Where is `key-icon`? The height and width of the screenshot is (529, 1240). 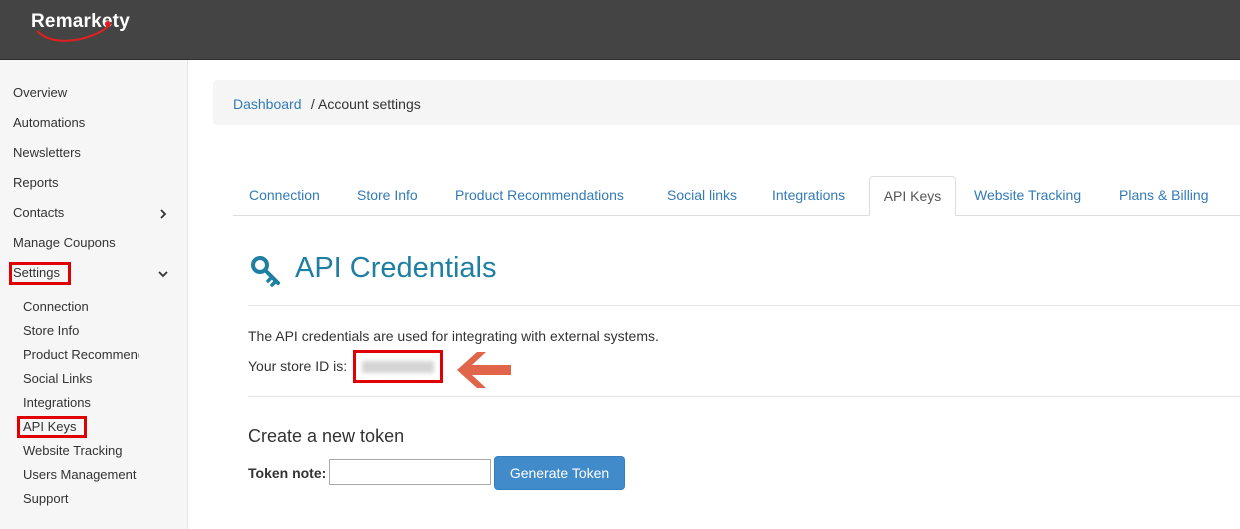 key-icon is located at coordinates (265, 271).